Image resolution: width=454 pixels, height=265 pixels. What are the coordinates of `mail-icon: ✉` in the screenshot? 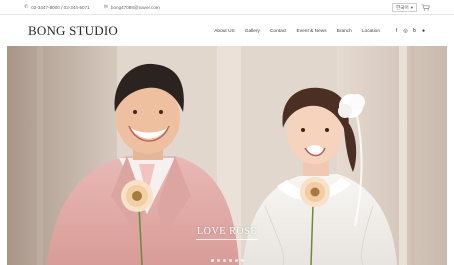 It's located at (105, 7).